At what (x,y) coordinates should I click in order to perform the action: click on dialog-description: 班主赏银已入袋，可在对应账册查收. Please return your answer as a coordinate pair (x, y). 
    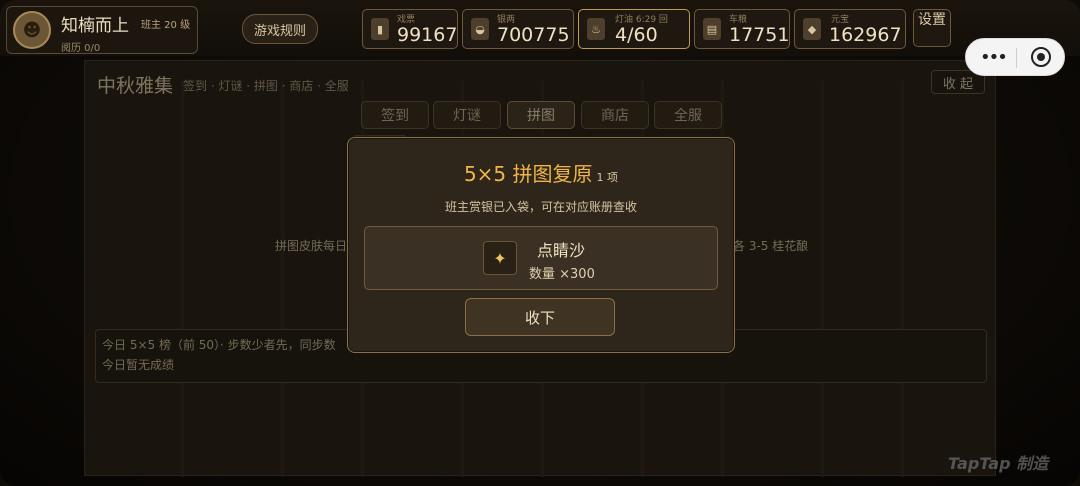
    Looking at the image, I should click on (540, 207).